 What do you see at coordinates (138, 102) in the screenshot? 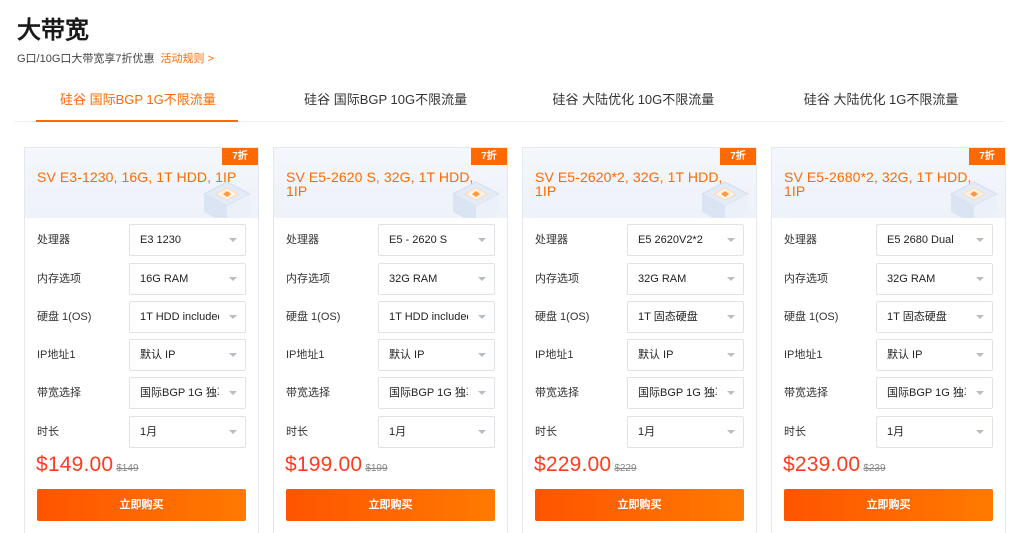
I see `tab-sv-bgp-1g: 硅谷 国际BGP 1G不限流量` at bounding box center [138, 102].